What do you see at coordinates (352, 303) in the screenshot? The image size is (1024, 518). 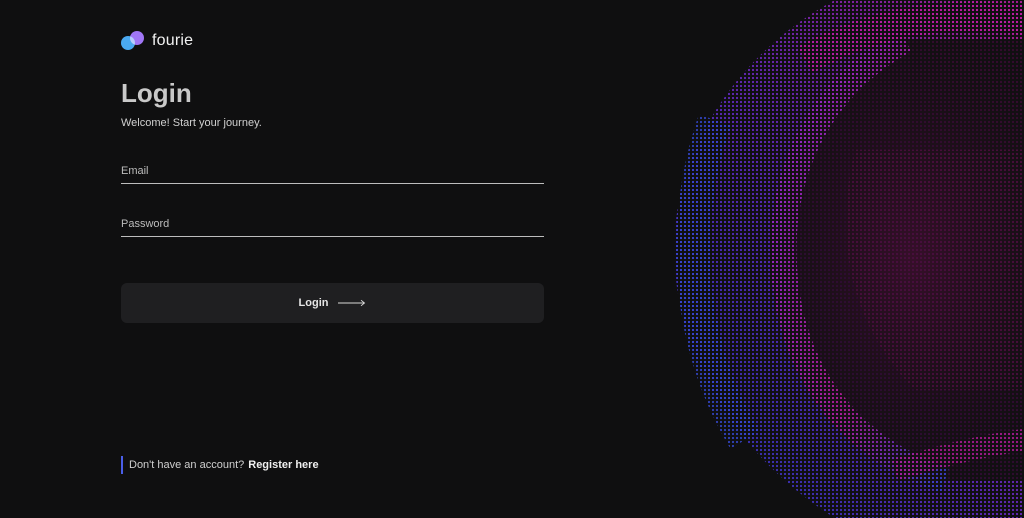 I see `arrow-right-icon` at bounding box center [352, 303].